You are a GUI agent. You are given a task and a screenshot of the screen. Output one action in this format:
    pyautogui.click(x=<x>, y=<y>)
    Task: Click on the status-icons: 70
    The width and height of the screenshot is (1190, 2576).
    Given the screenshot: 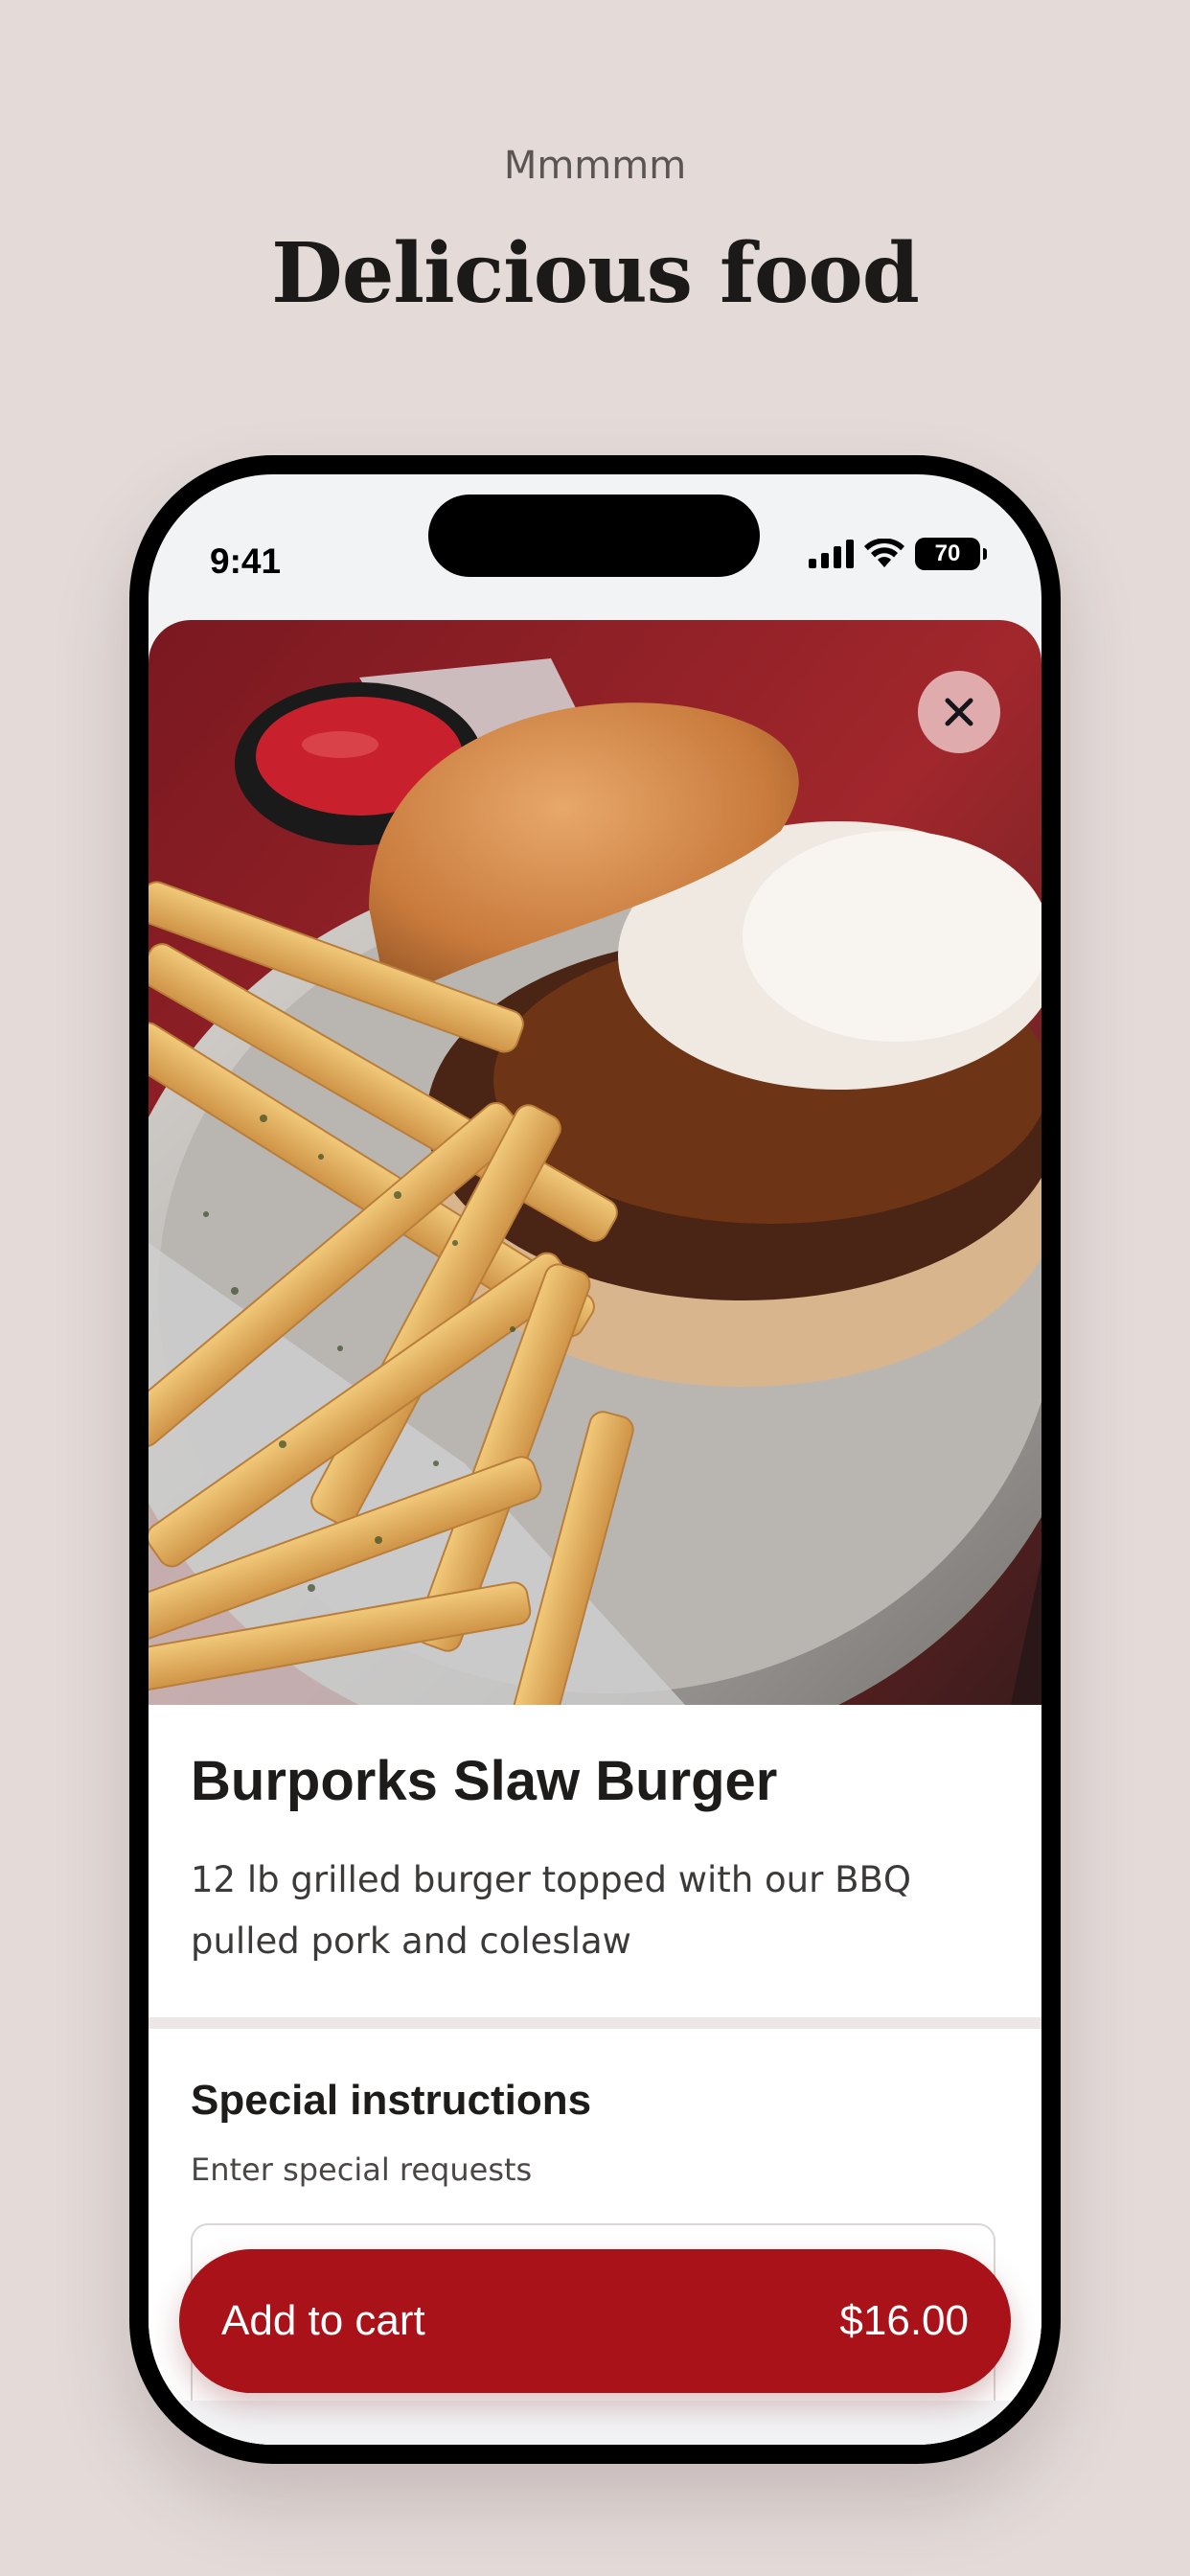 What is the action you would take?
    pyautogui.click(x=898, y=554)
    